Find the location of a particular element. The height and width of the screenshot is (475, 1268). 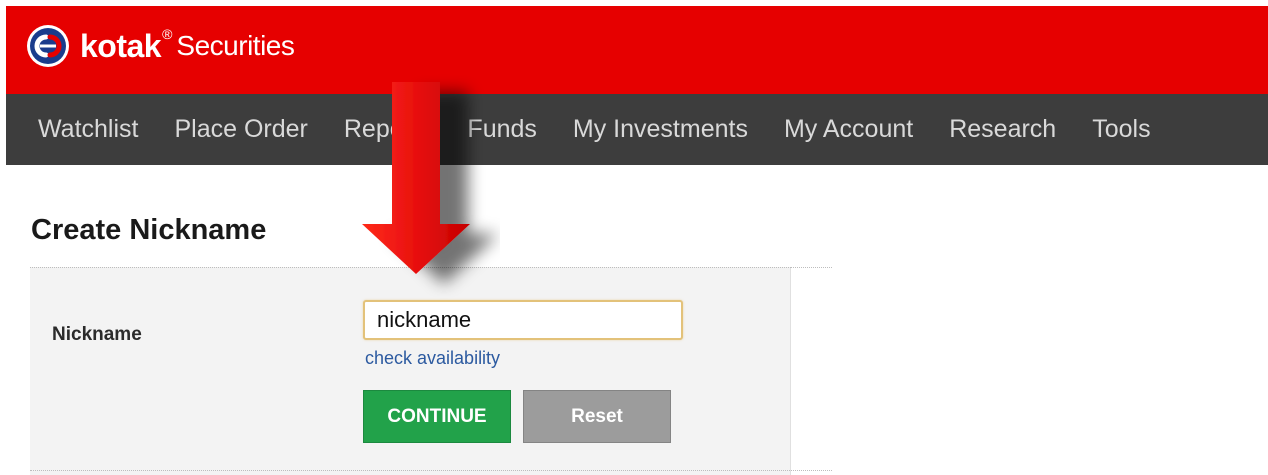

continue-button: CONTINUE is located at coordinates (437, 416).